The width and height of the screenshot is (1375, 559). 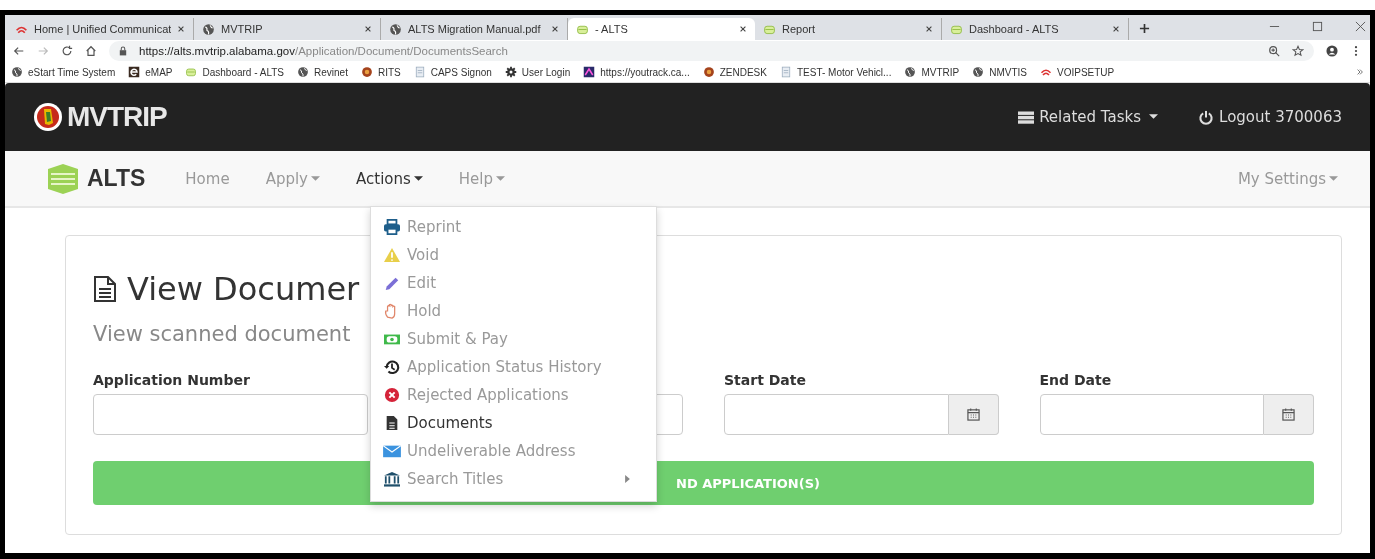 I want to click on tab-title: Report, so click(x=799, y=29).